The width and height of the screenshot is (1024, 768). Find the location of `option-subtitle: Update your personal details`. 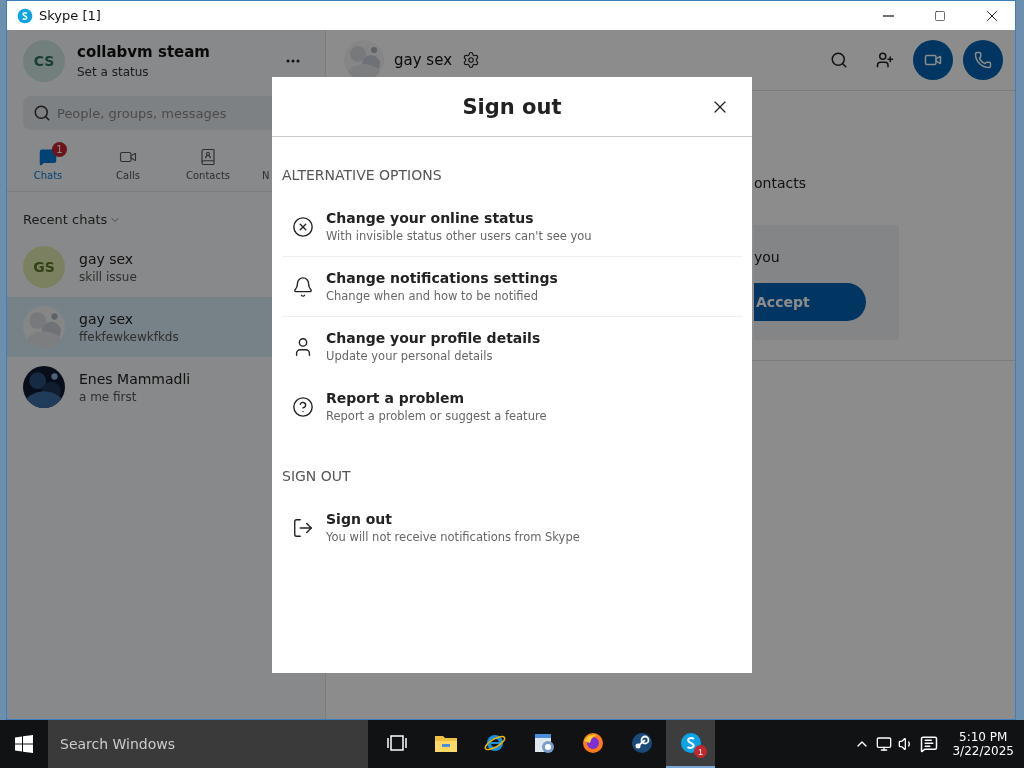

option-subtitle: Update your personal details is located at coordinates (410, 356).